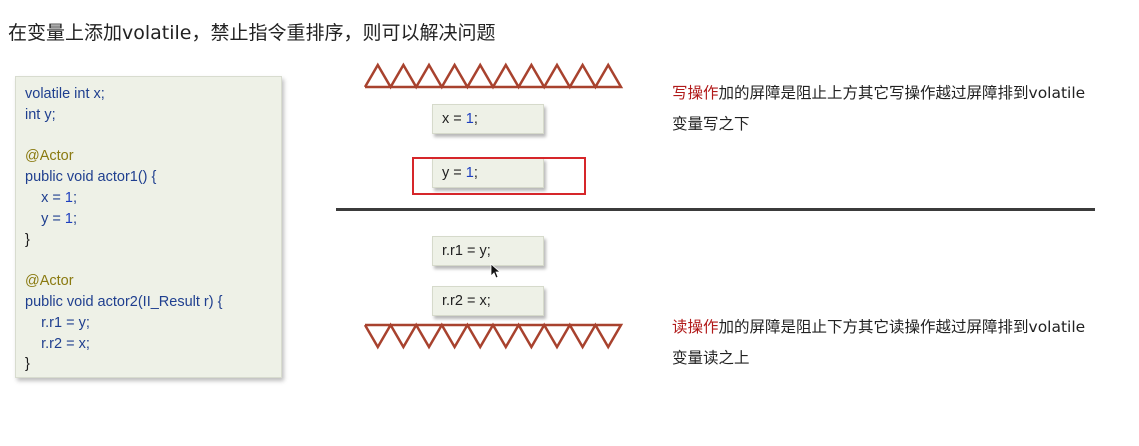  Describe the element at coordinates (51, 197) in the screenshot. I see `code-line: x = 1;` at that location.